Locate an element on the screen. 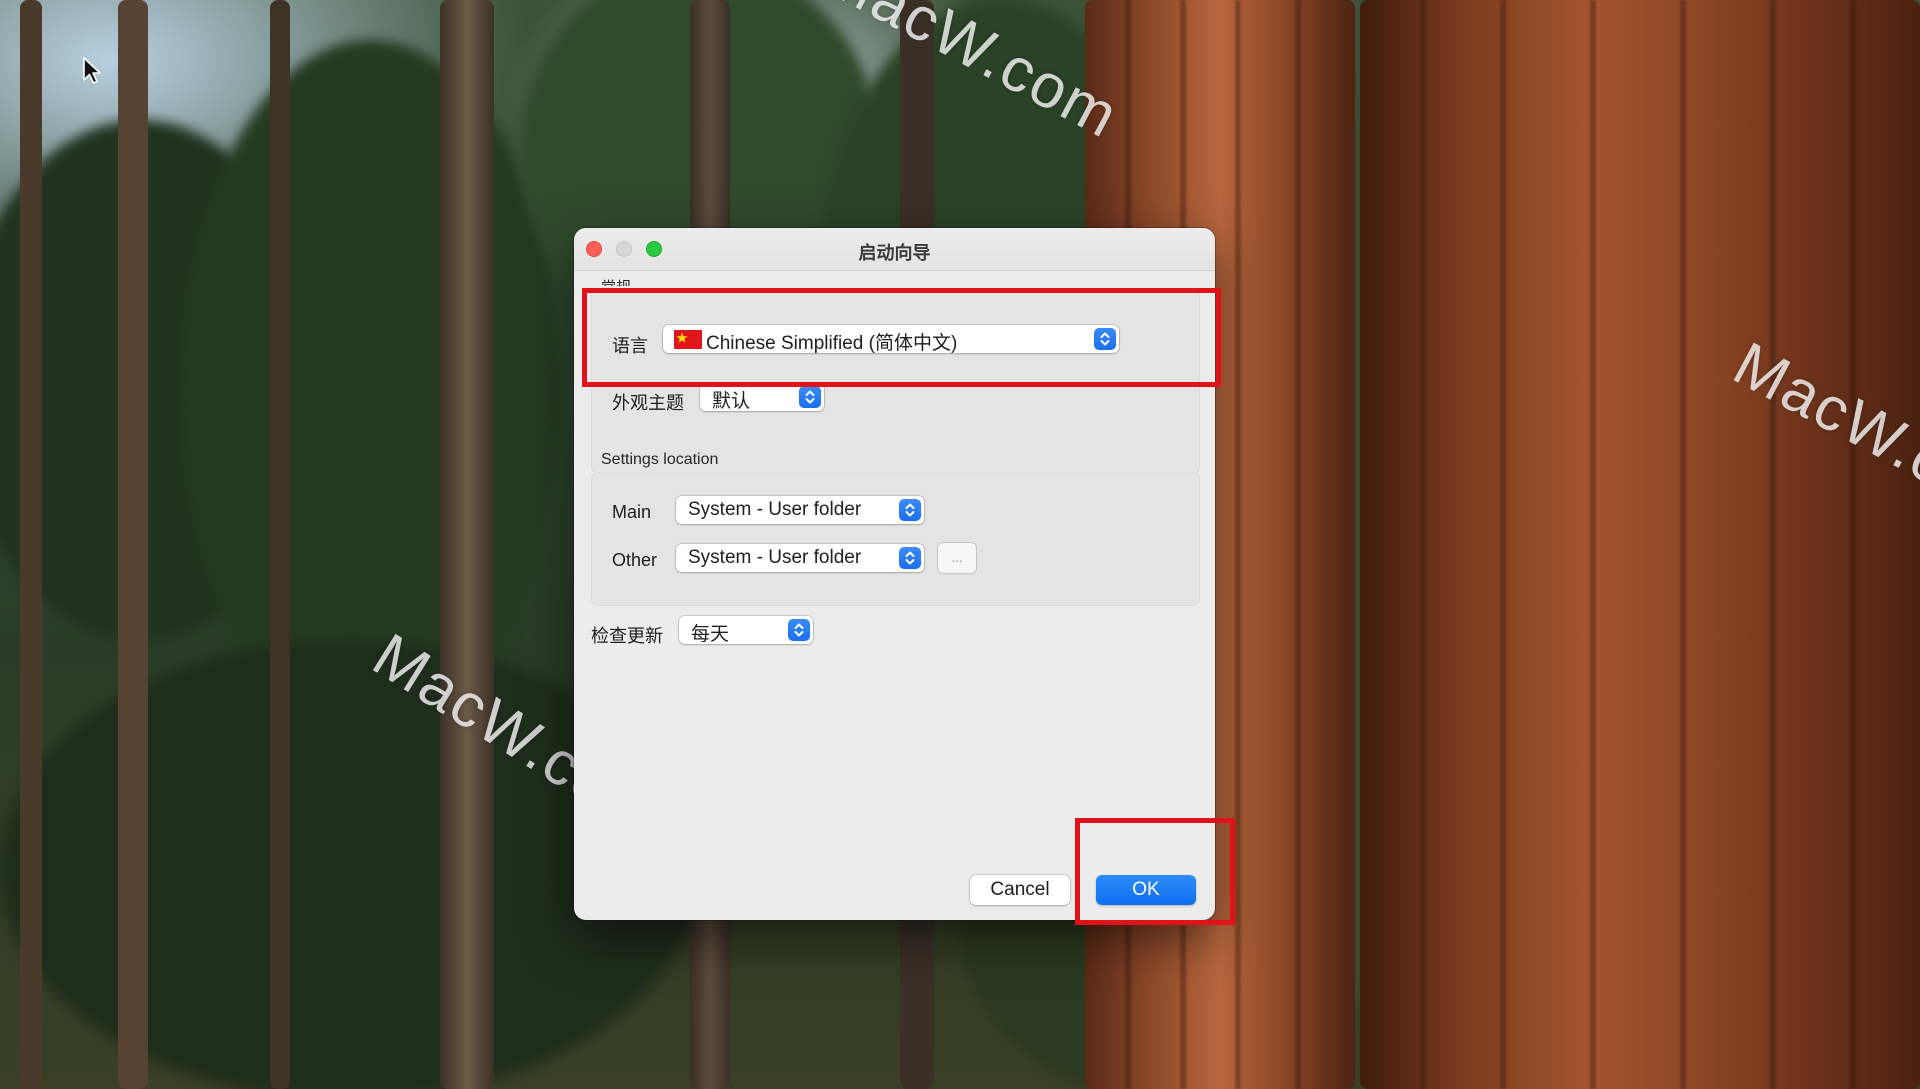  main-location-select: System - User folder is located at coordinates (800, 510).